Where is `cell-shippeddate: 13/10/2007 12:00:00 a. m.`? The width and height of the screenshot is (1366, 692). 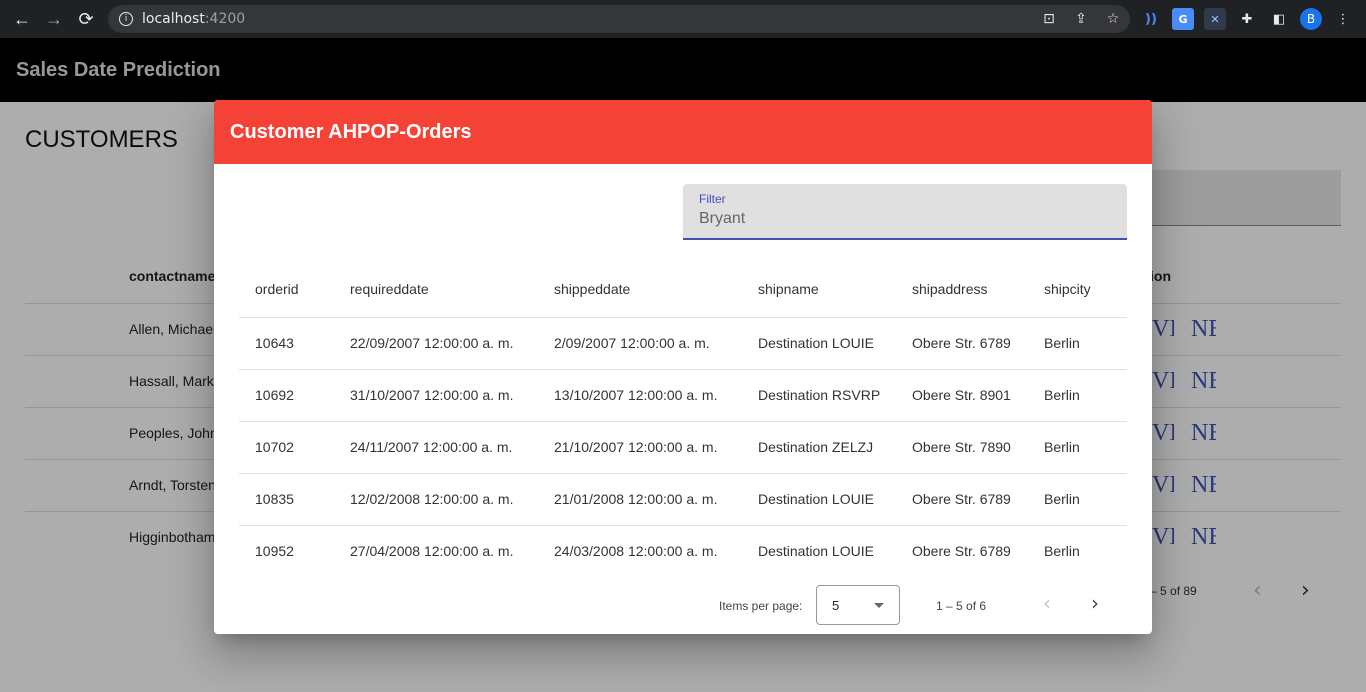
cell-shippeddate: 13/10/2007 12:00:00 a. m. is located at coordinates (636, 395).